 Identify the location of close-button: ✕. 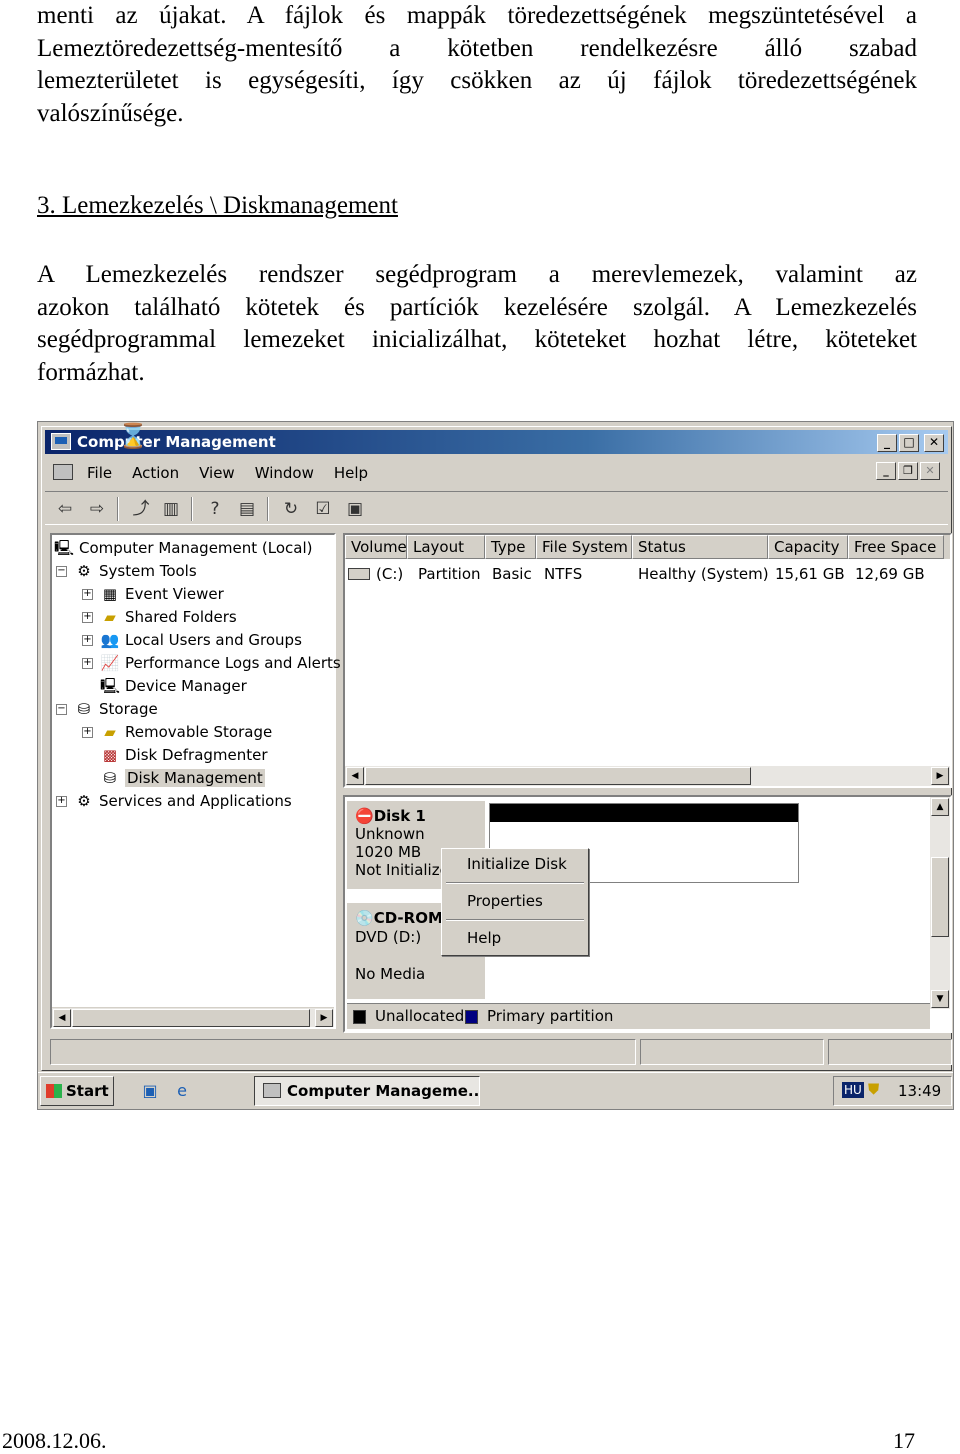
(934, 443).